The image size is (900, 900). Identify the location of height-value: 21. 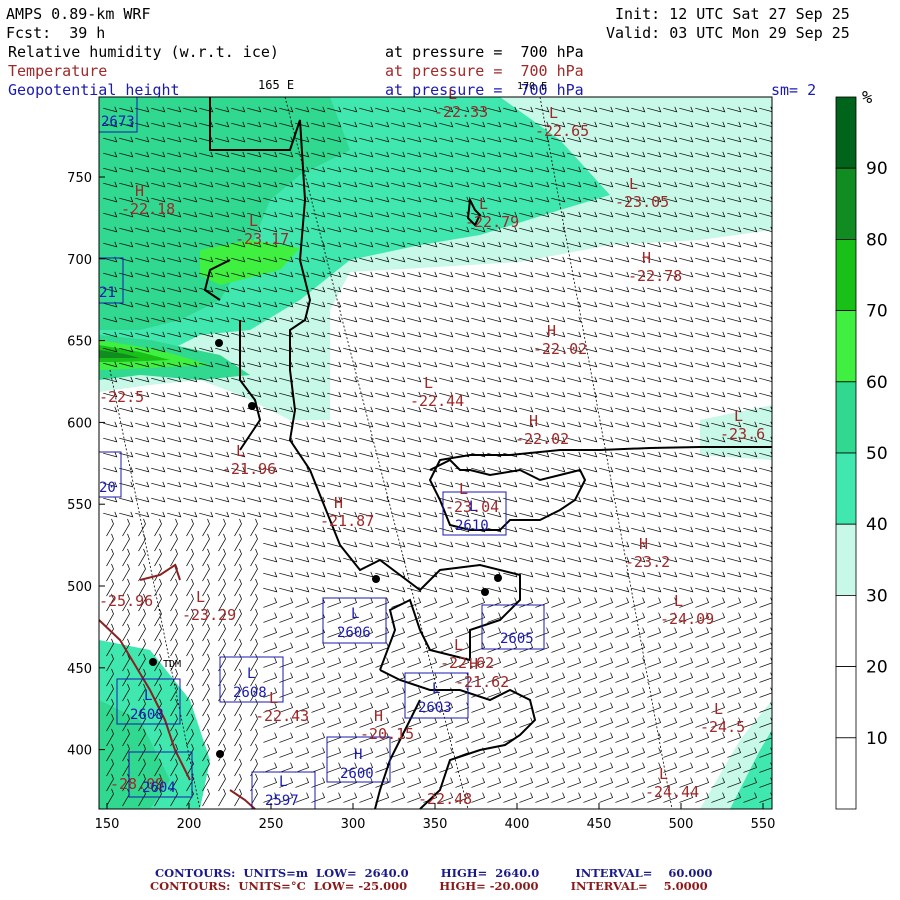
(107, 293).